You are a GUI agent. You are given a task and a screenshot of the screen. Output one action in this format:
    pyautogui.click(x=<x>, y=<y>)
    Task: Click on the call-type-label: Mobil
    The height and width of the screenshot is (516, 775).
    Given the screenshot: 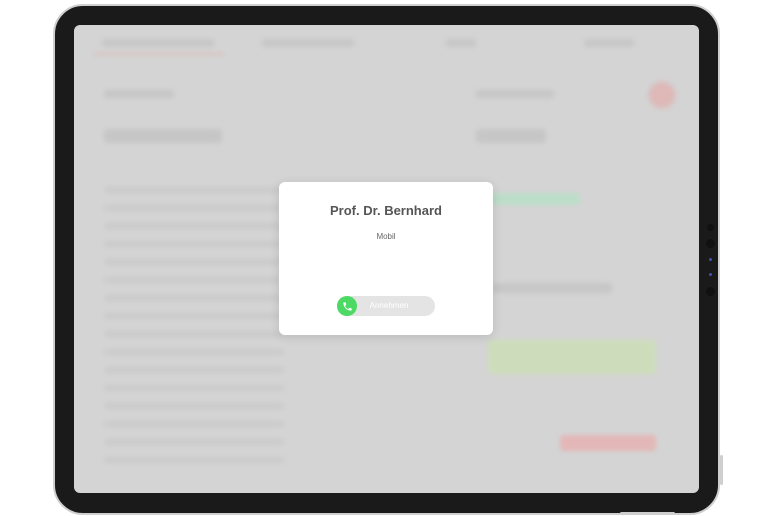 What is the action you would take?
    pyautogui.click(x=386, y=236)
    